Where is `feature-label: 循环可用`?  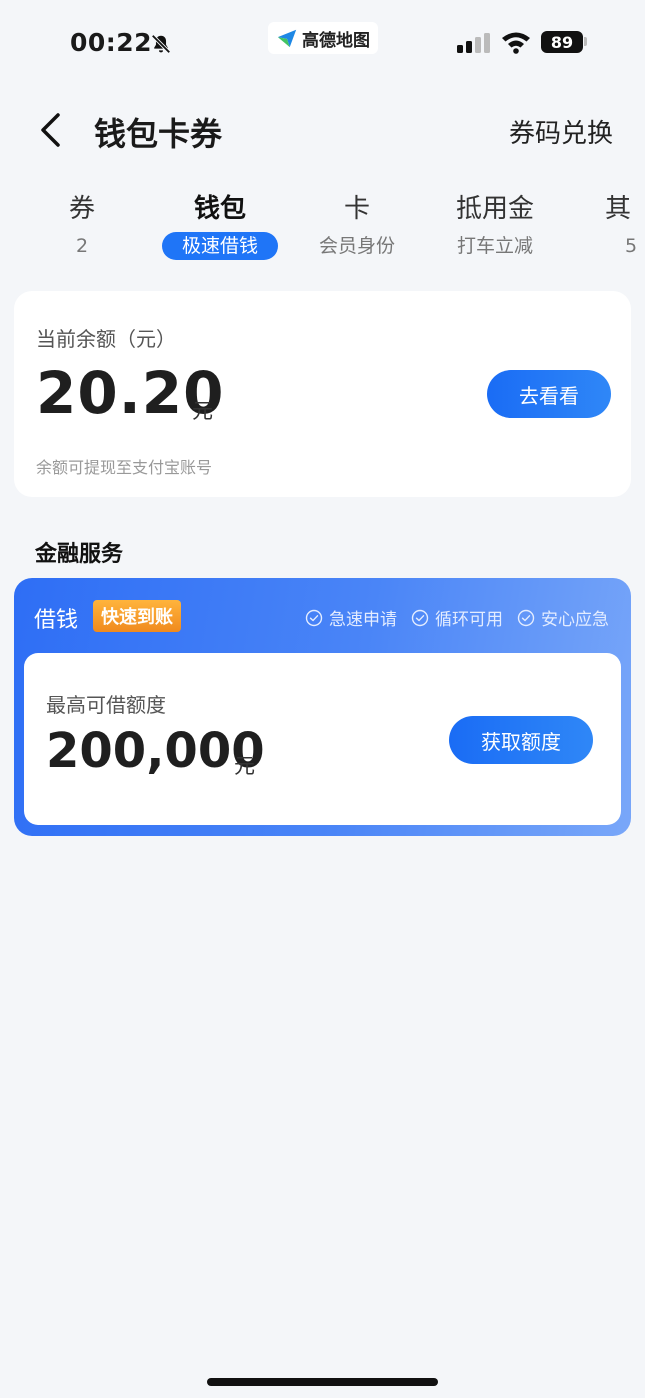 feature-label: 循环可用 is located at coordinates (469, 620).